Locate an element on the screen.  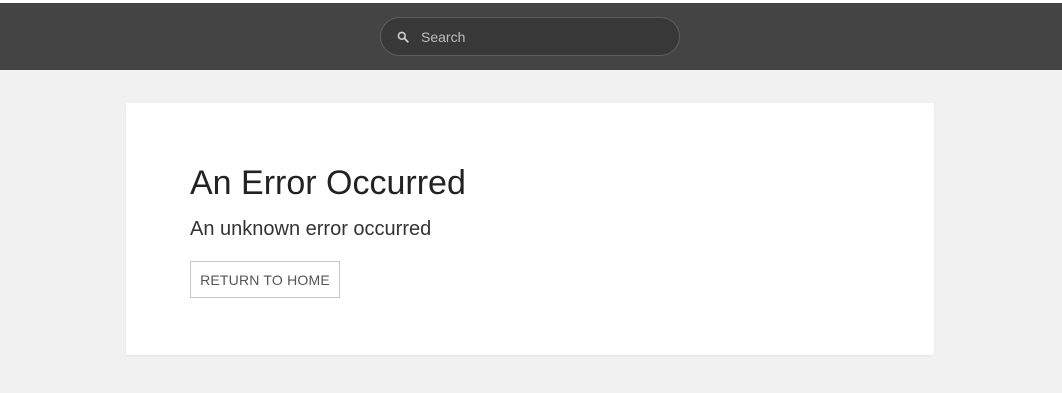
error-message: An unknown error occurred is located at coordinates (311, 229).